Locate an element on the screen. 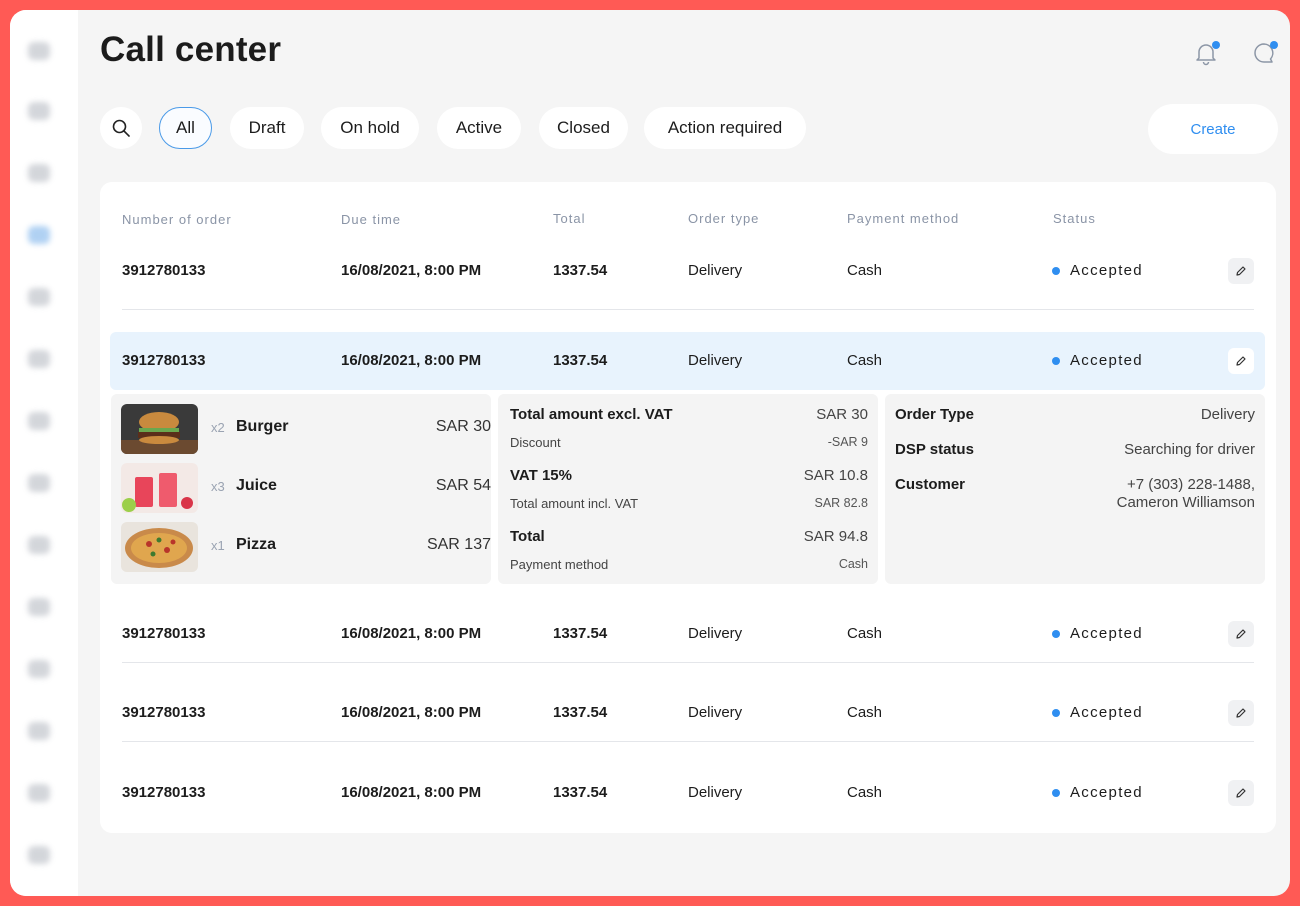  sidebar is located at coordinates (44, 453).